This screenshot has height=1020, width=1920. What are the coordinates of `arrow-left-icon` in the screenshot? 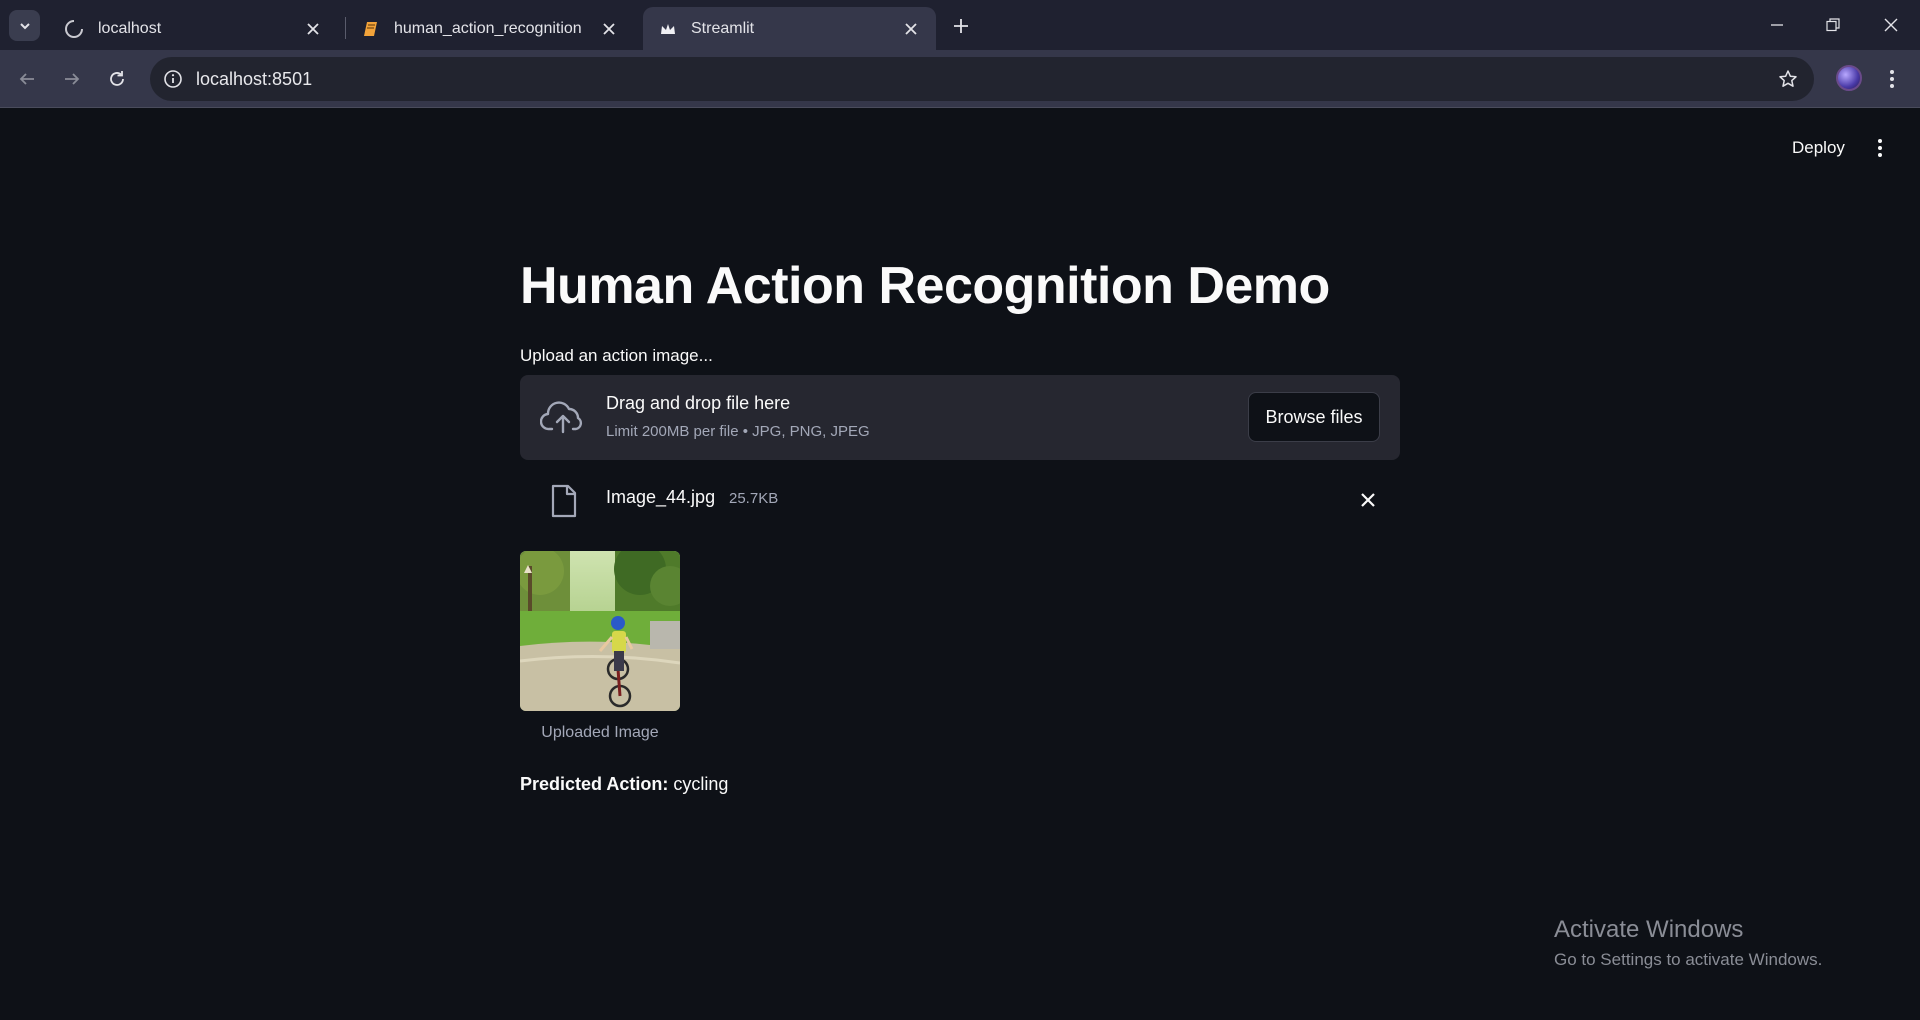 It's located at (26, 79).